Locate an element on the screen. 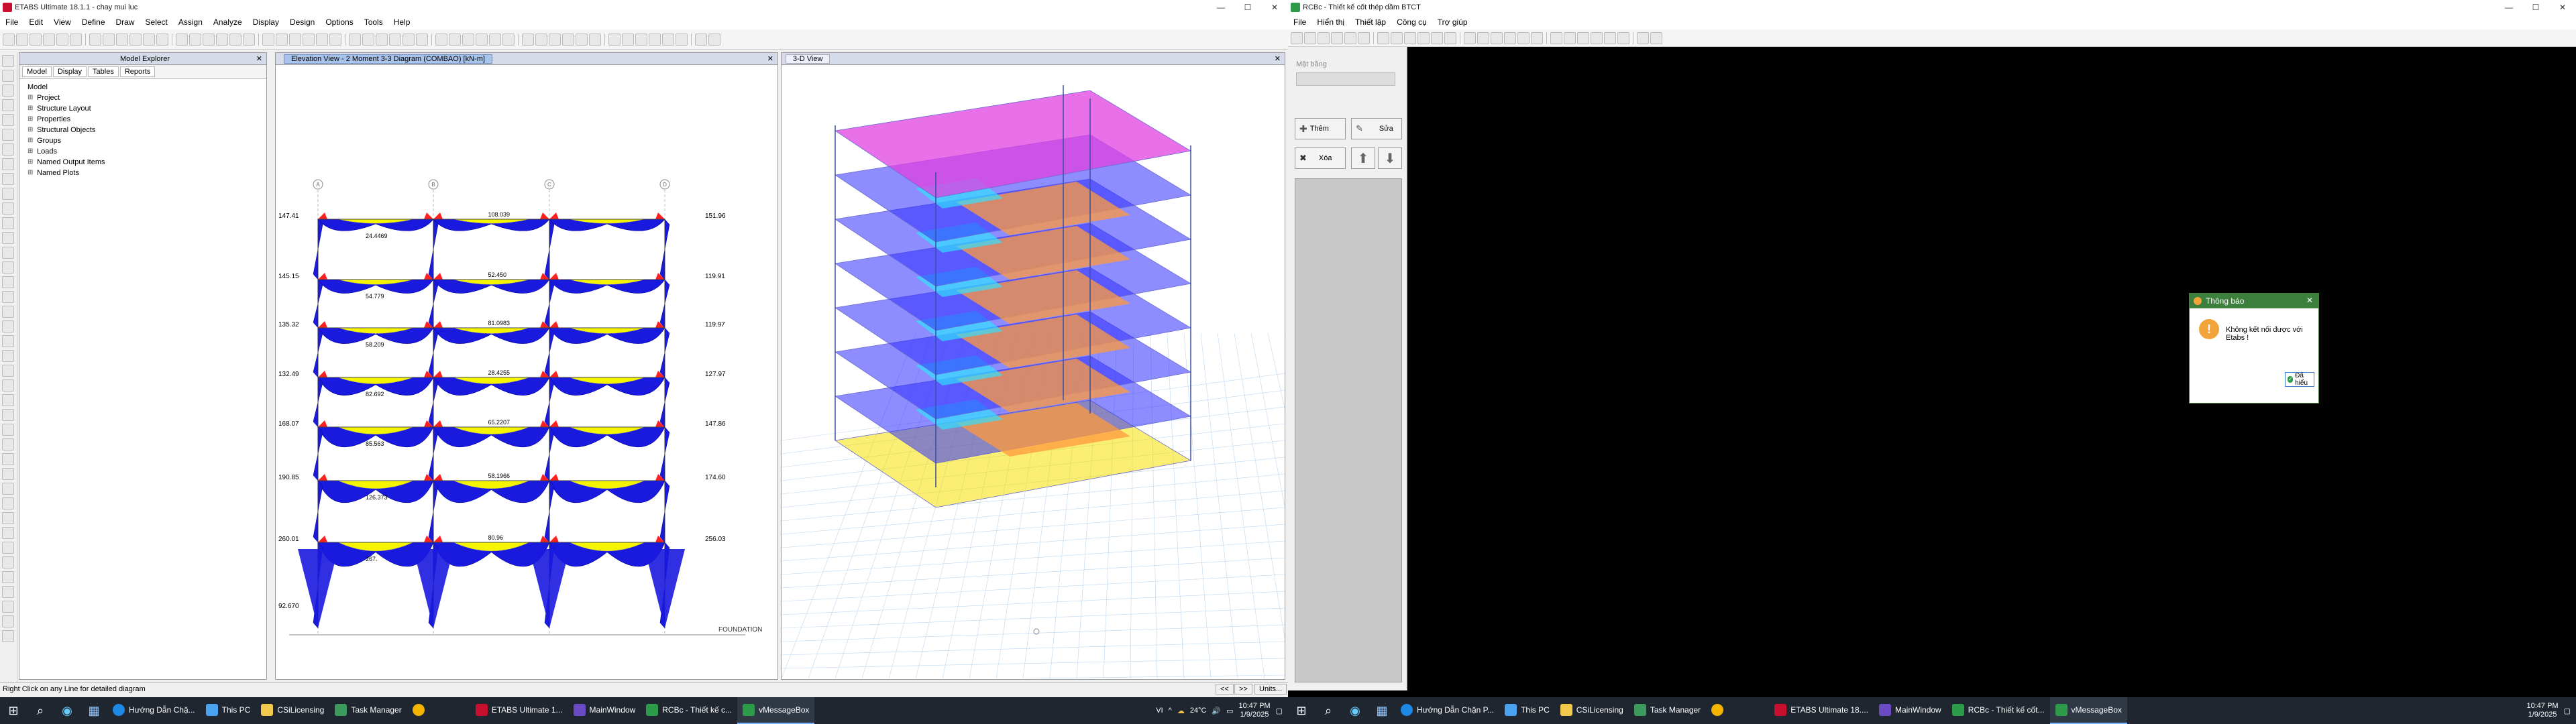 The height and width of the screenshot is (724, 2576). menu-tools: Công cụ is located at coordinates (1411, 22).